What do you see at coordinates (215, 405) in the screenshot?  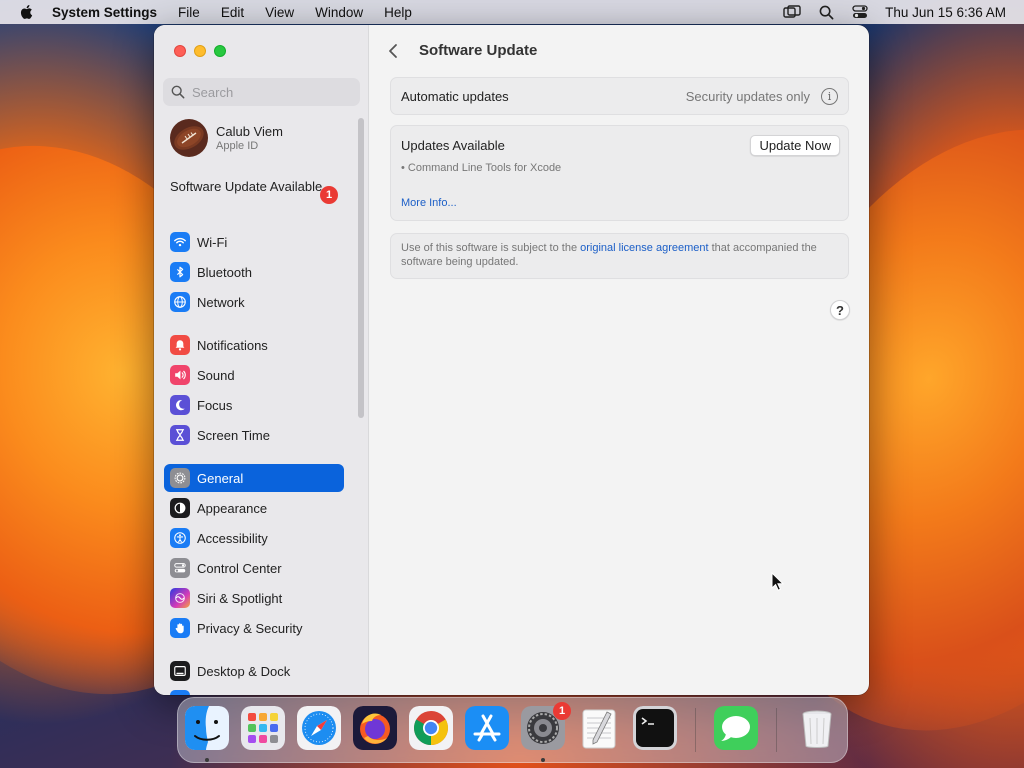 I see `sidebar-item-label: Focus` at bounding box center [215, 405].